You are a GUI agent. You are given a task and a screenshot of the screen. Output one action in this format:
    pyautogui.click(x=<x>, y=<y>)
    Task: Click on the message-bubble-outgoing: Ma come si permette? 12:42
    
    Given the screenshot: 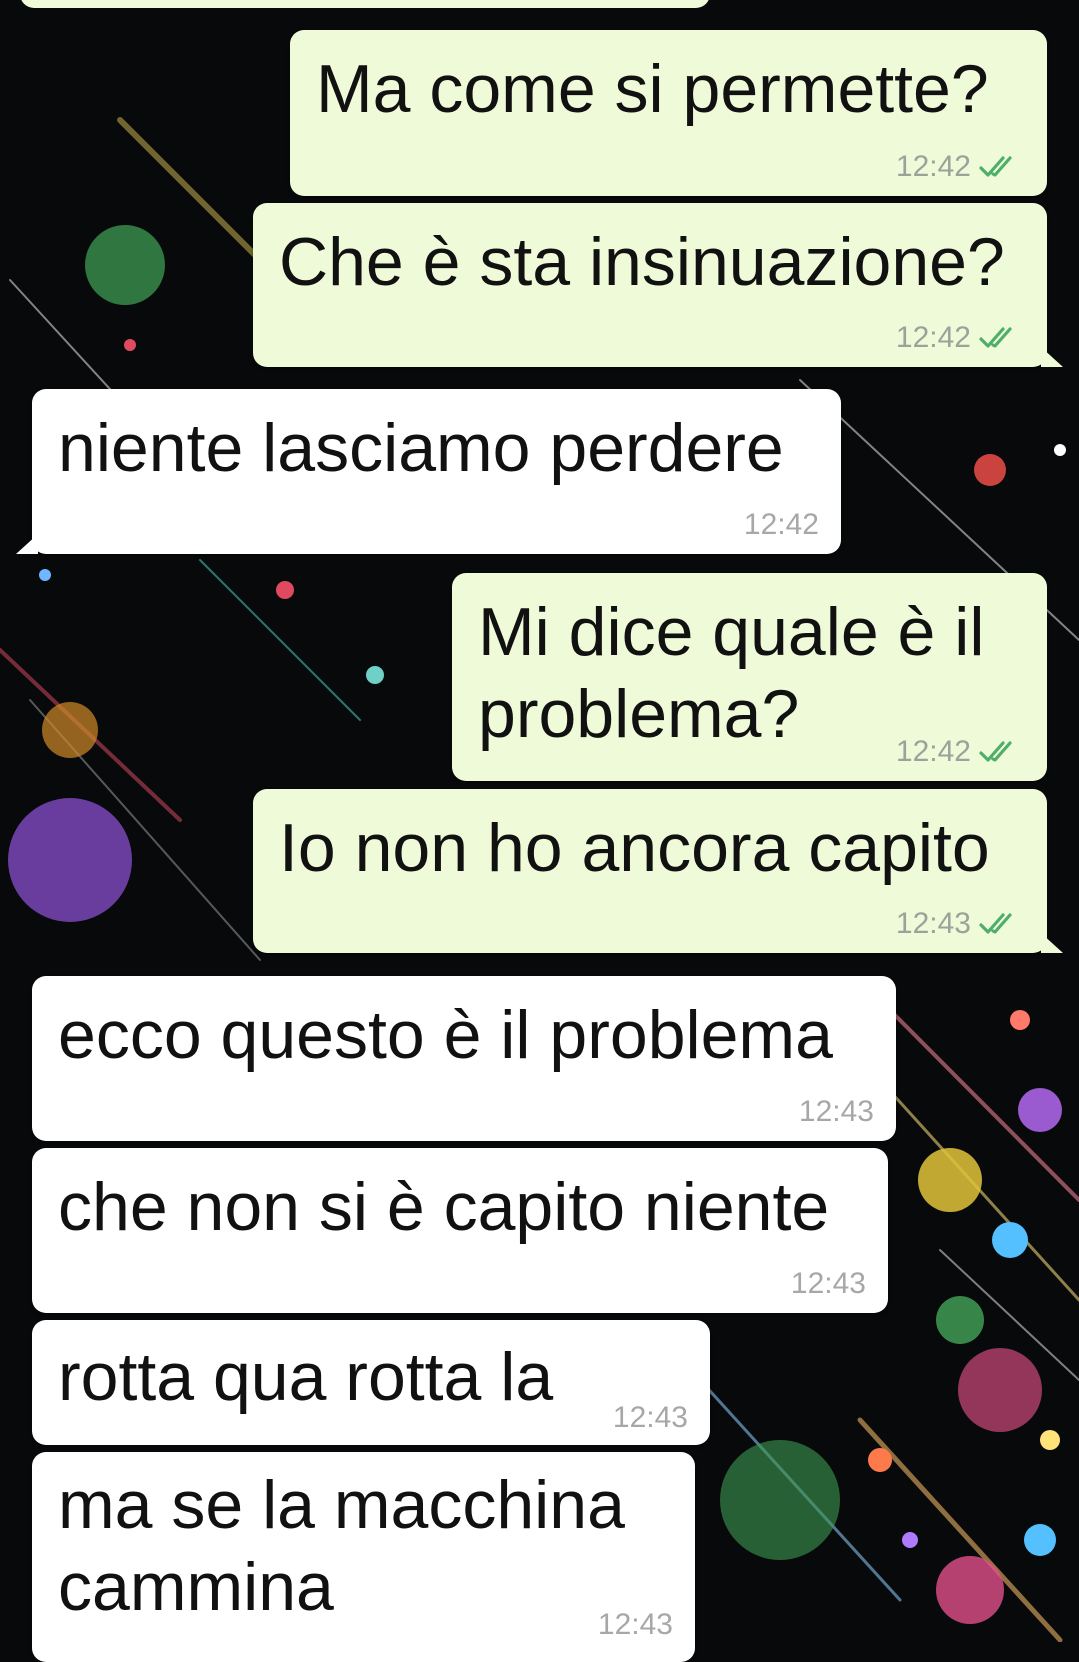 What is the action you would take?
    pyautogui.click(x=668, y=113)
    